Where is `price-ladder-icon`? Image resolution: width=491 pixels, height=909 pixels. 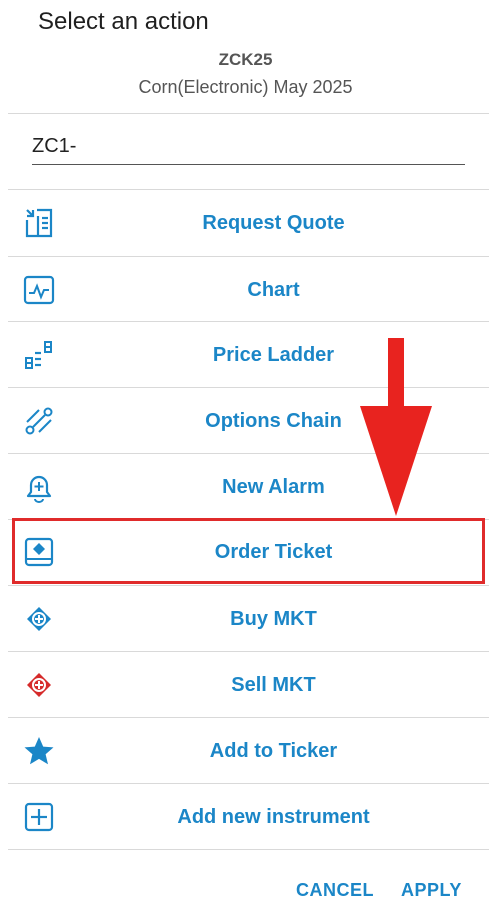 price-ladder-icon is located at coordinates (38, 355).